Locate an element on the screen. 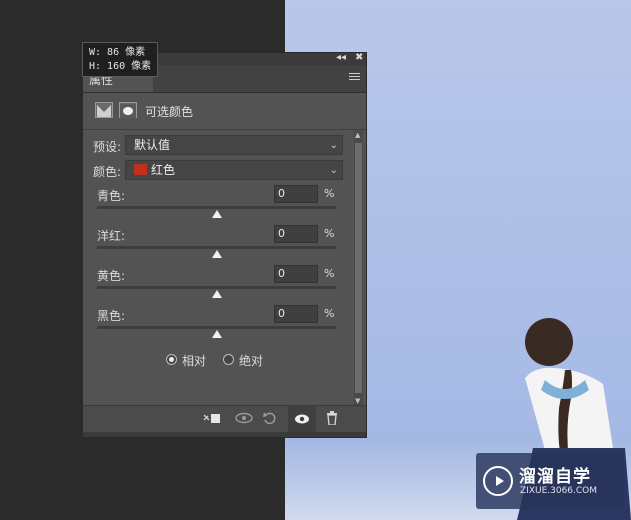 The height and width of the screenshot is (520, 631). color-swatch is located at coordinates (140, 169).